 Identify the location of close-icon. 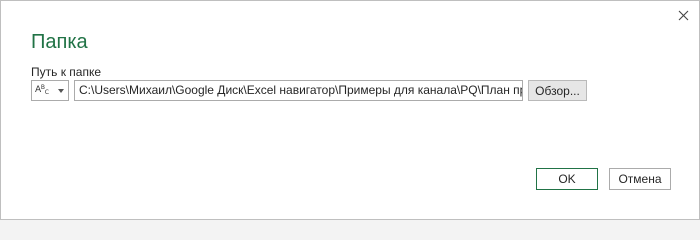
(683, 15).